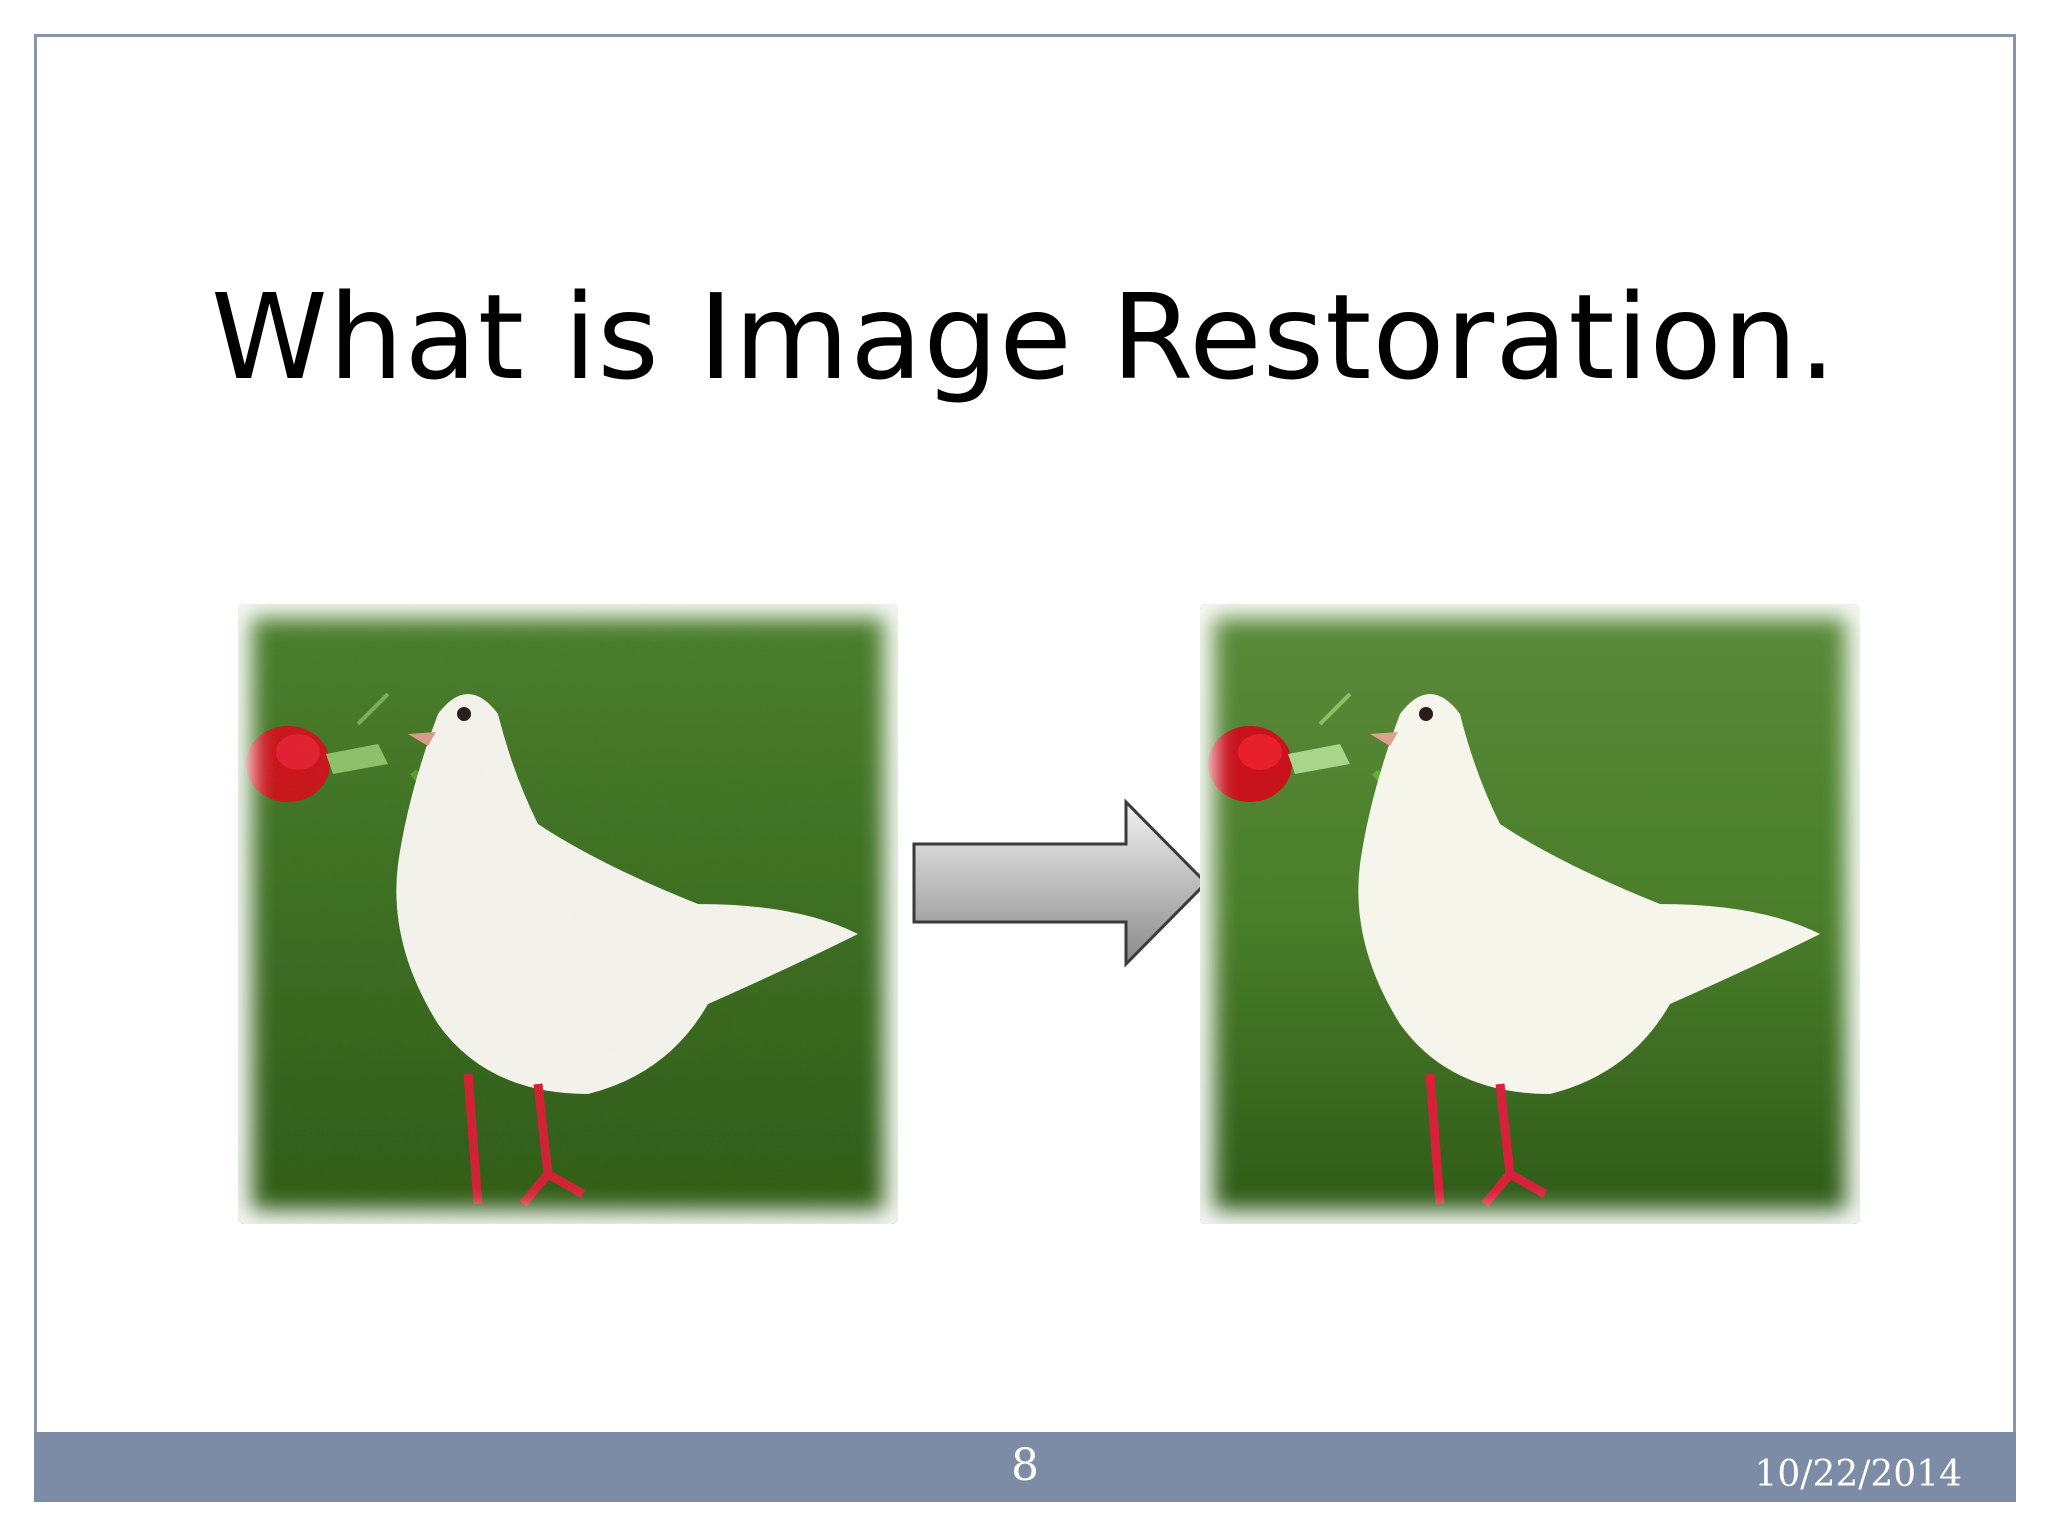 Image resolution: width=2048 pixels, height=1536 pixels. Describe the element at coordinates (1060, 883) in the screenshot. I see `right-arrow-icon` at that location.